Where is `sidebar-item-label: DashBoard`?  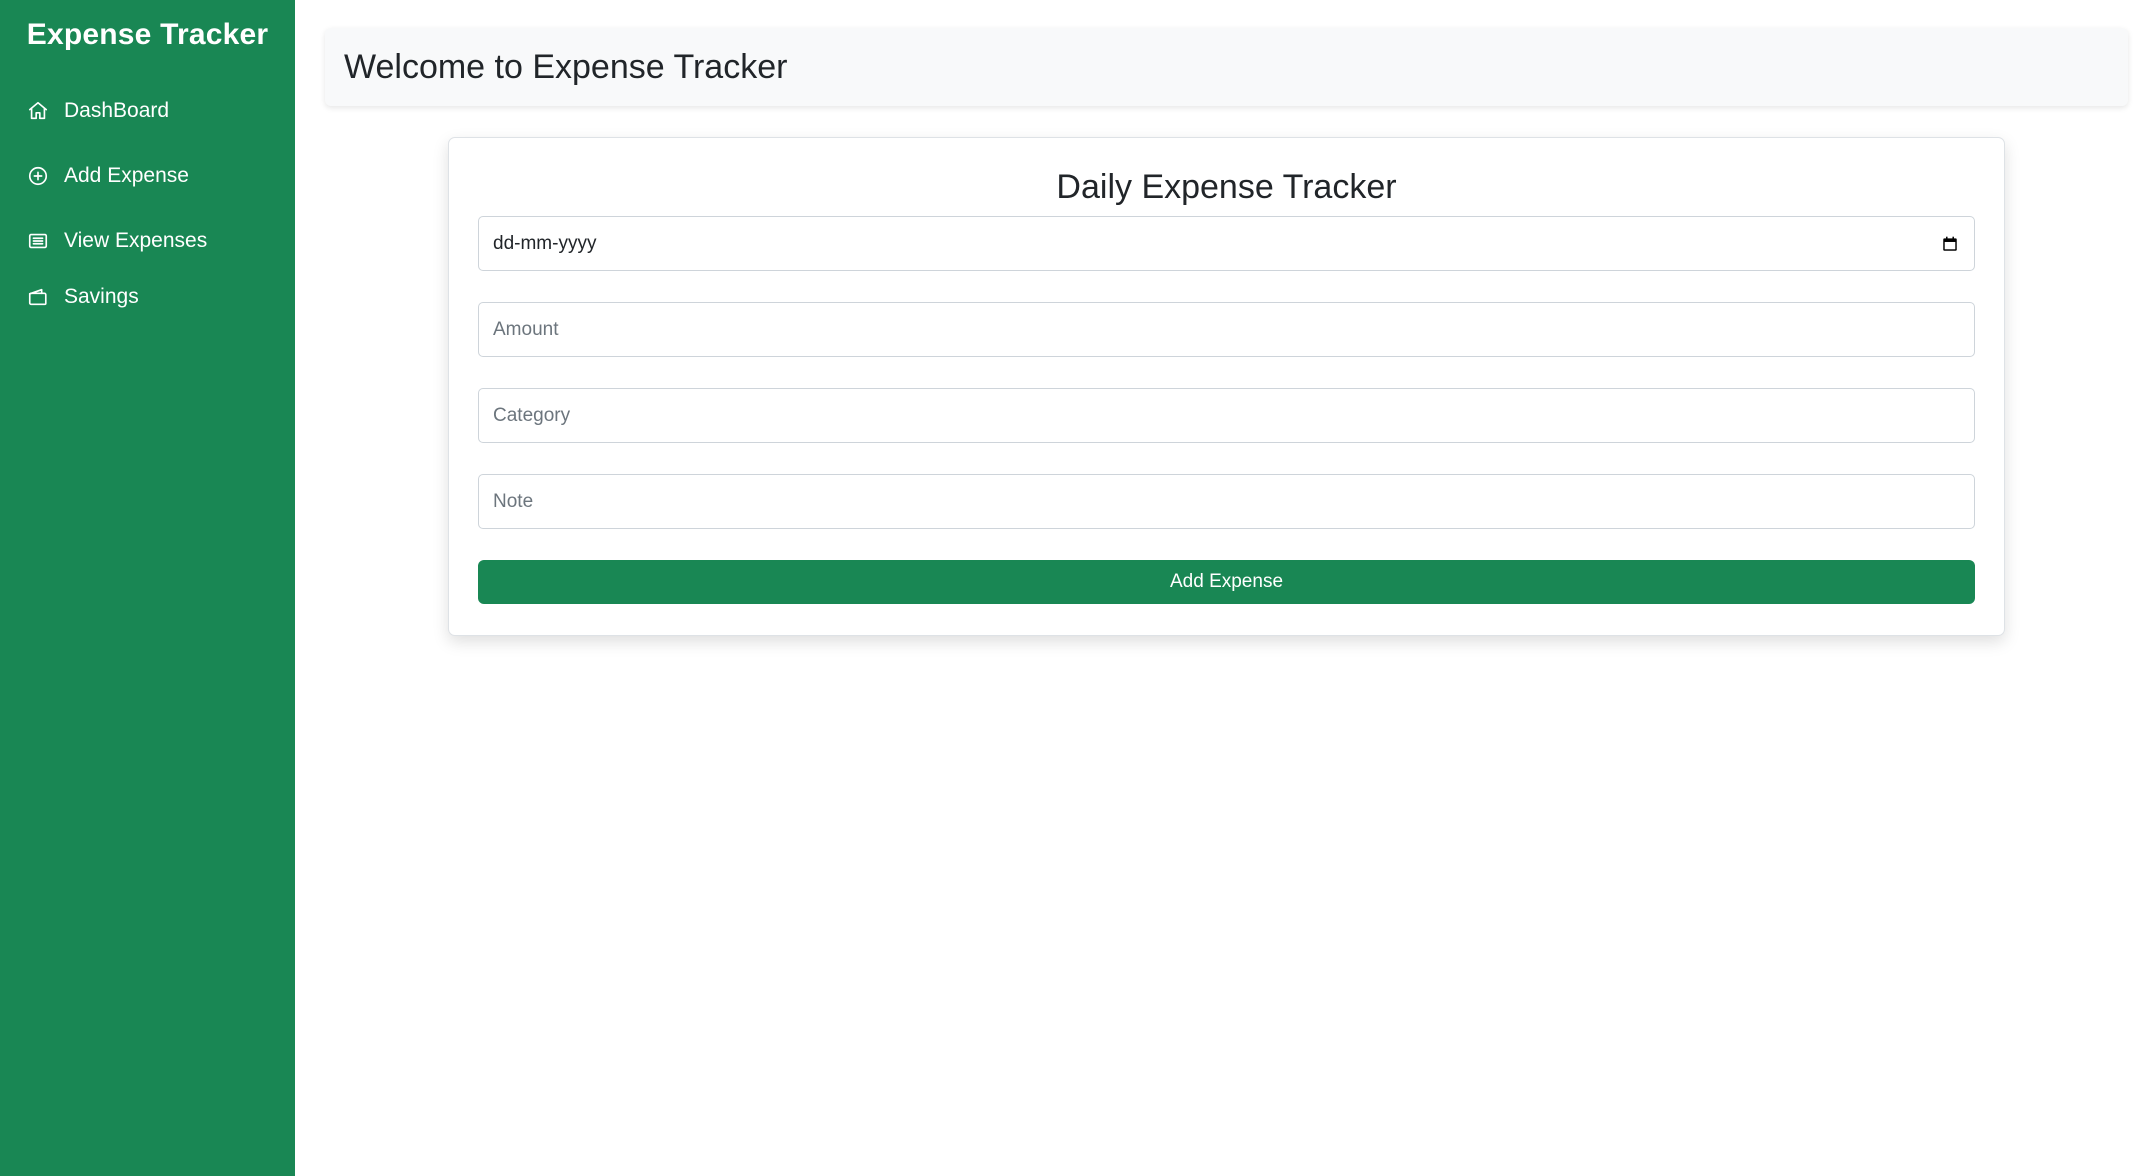 sidebar-item-label: DashBoard is located at coordinates (117, 110).